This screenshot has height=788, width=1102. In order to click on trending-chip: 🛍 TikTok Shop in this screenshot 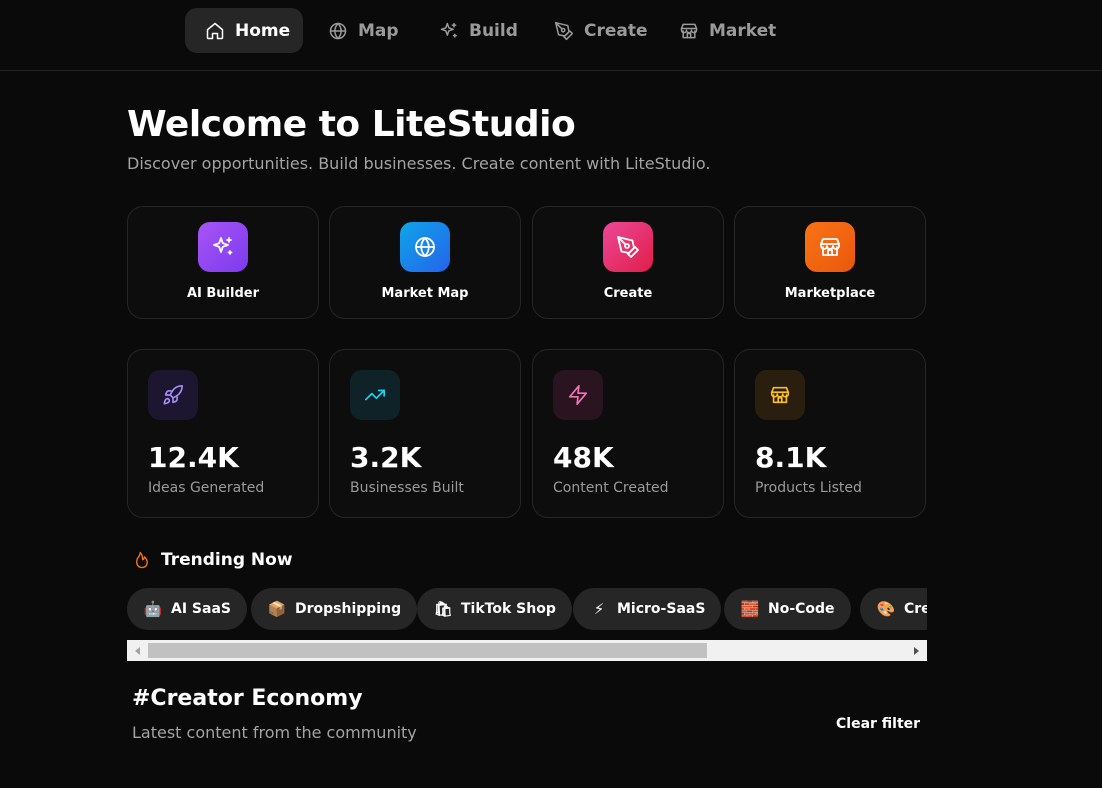, I will do `click(494, 609)`.